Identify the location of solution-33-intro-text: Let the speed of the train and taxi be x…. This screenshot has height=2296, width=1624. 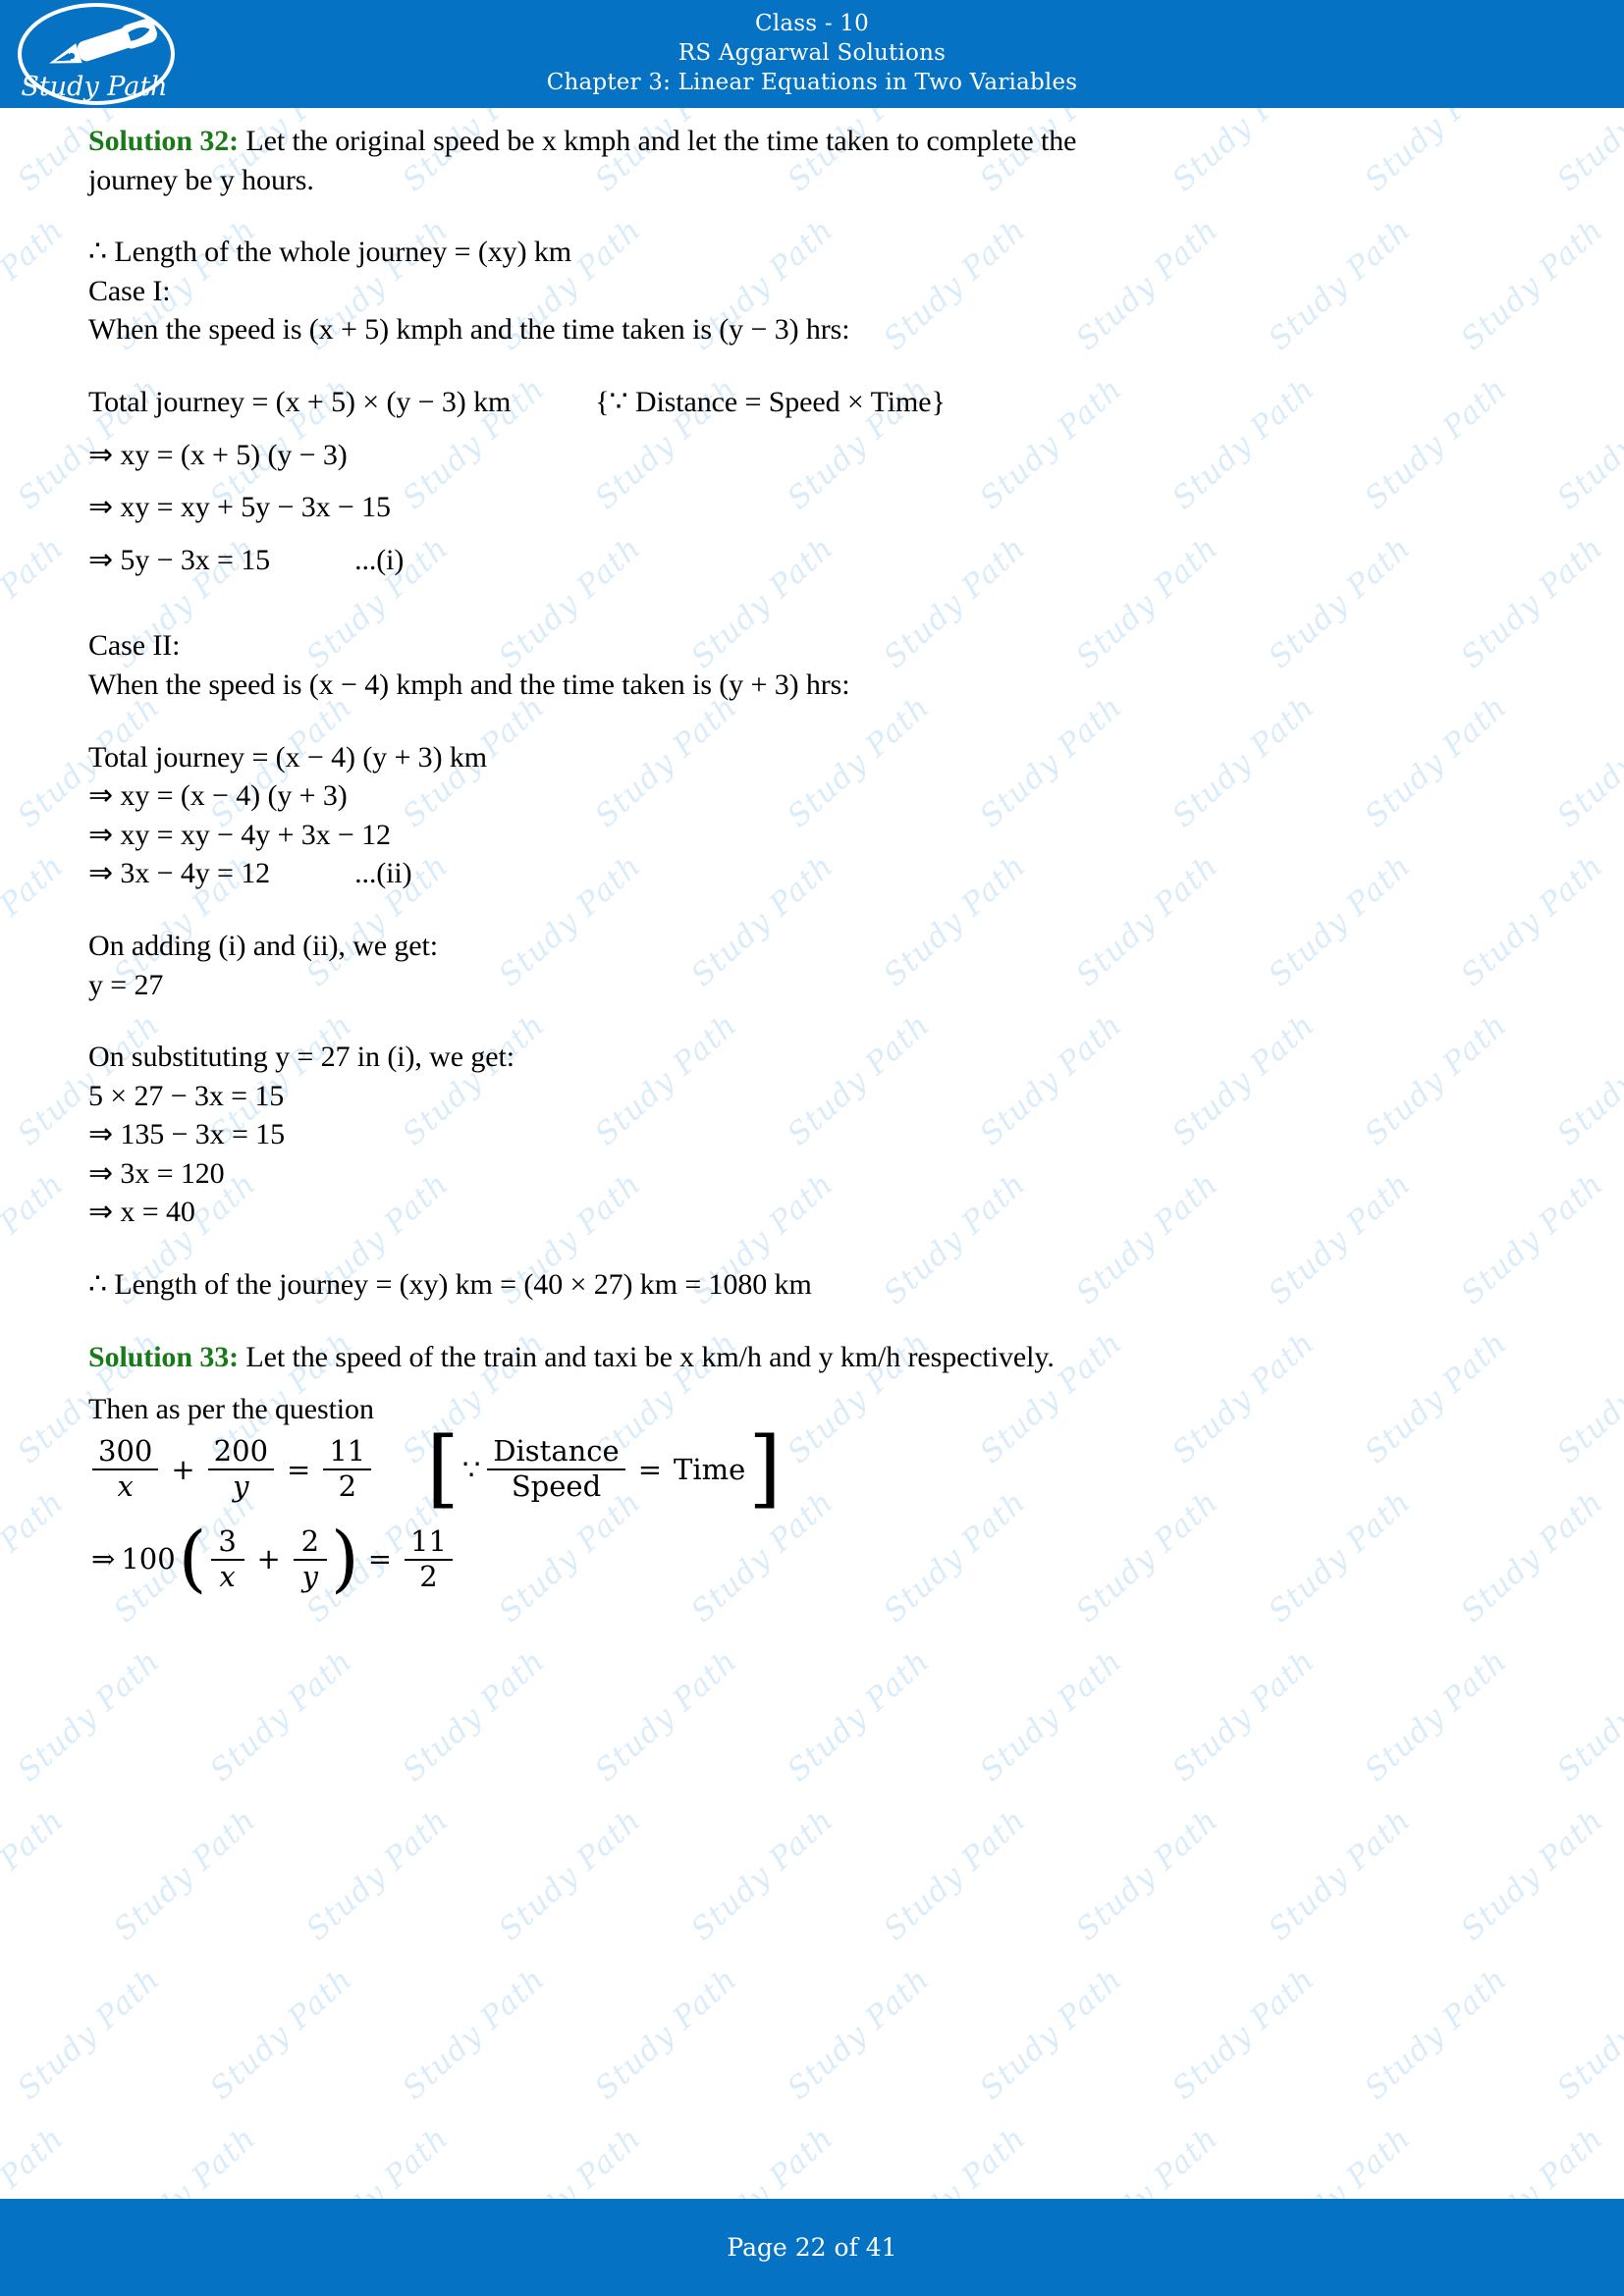
(647, 1356).